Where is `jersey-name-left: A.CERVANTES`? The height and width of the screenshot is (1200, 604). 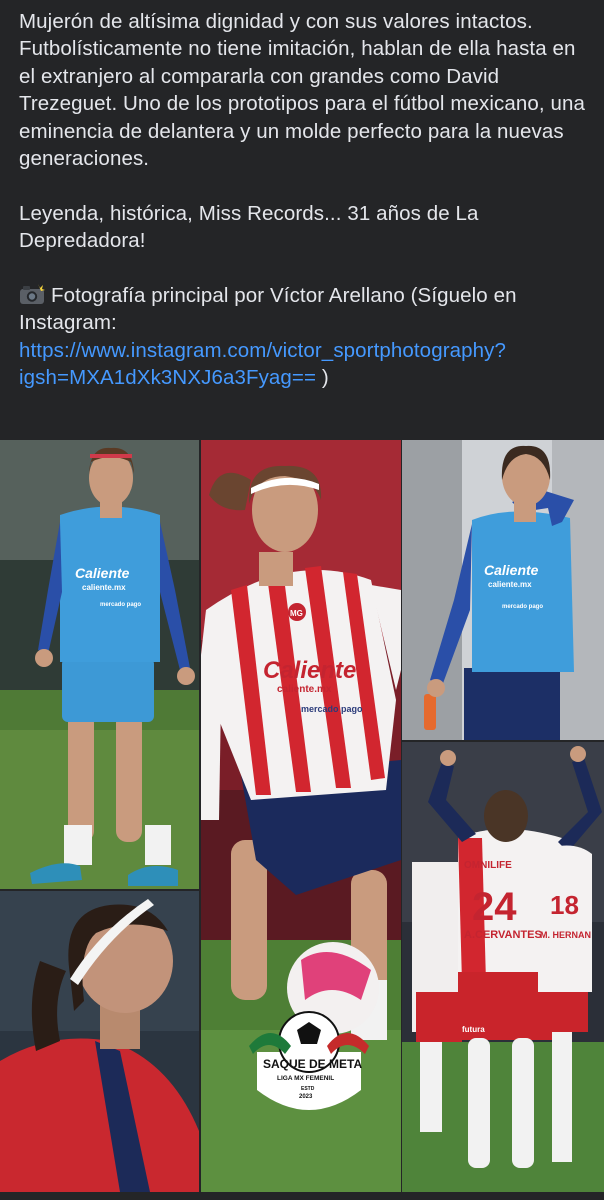
jersey-name-left: A.CERVANTES is located at coordinates (503, 935).